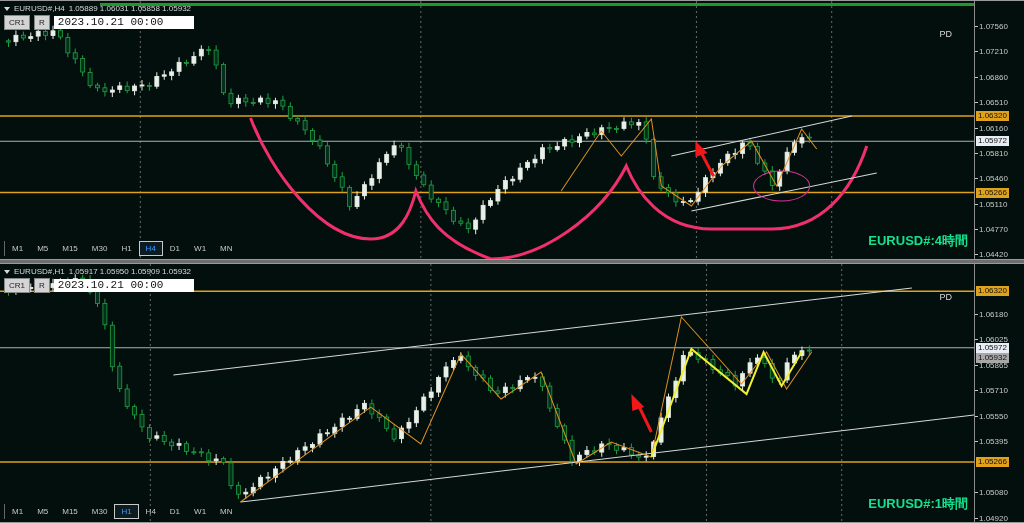 This screenshot has width=1024, height=523. I want to click on highlight-ellipse, so click(782, 186).